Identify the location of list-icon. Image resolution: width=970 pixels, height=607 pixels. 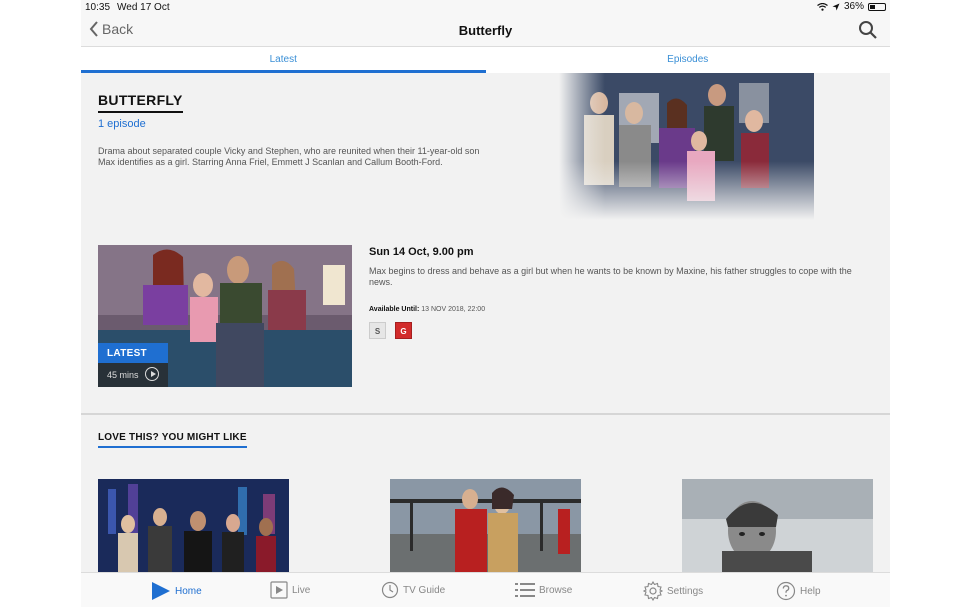
(525, 590).